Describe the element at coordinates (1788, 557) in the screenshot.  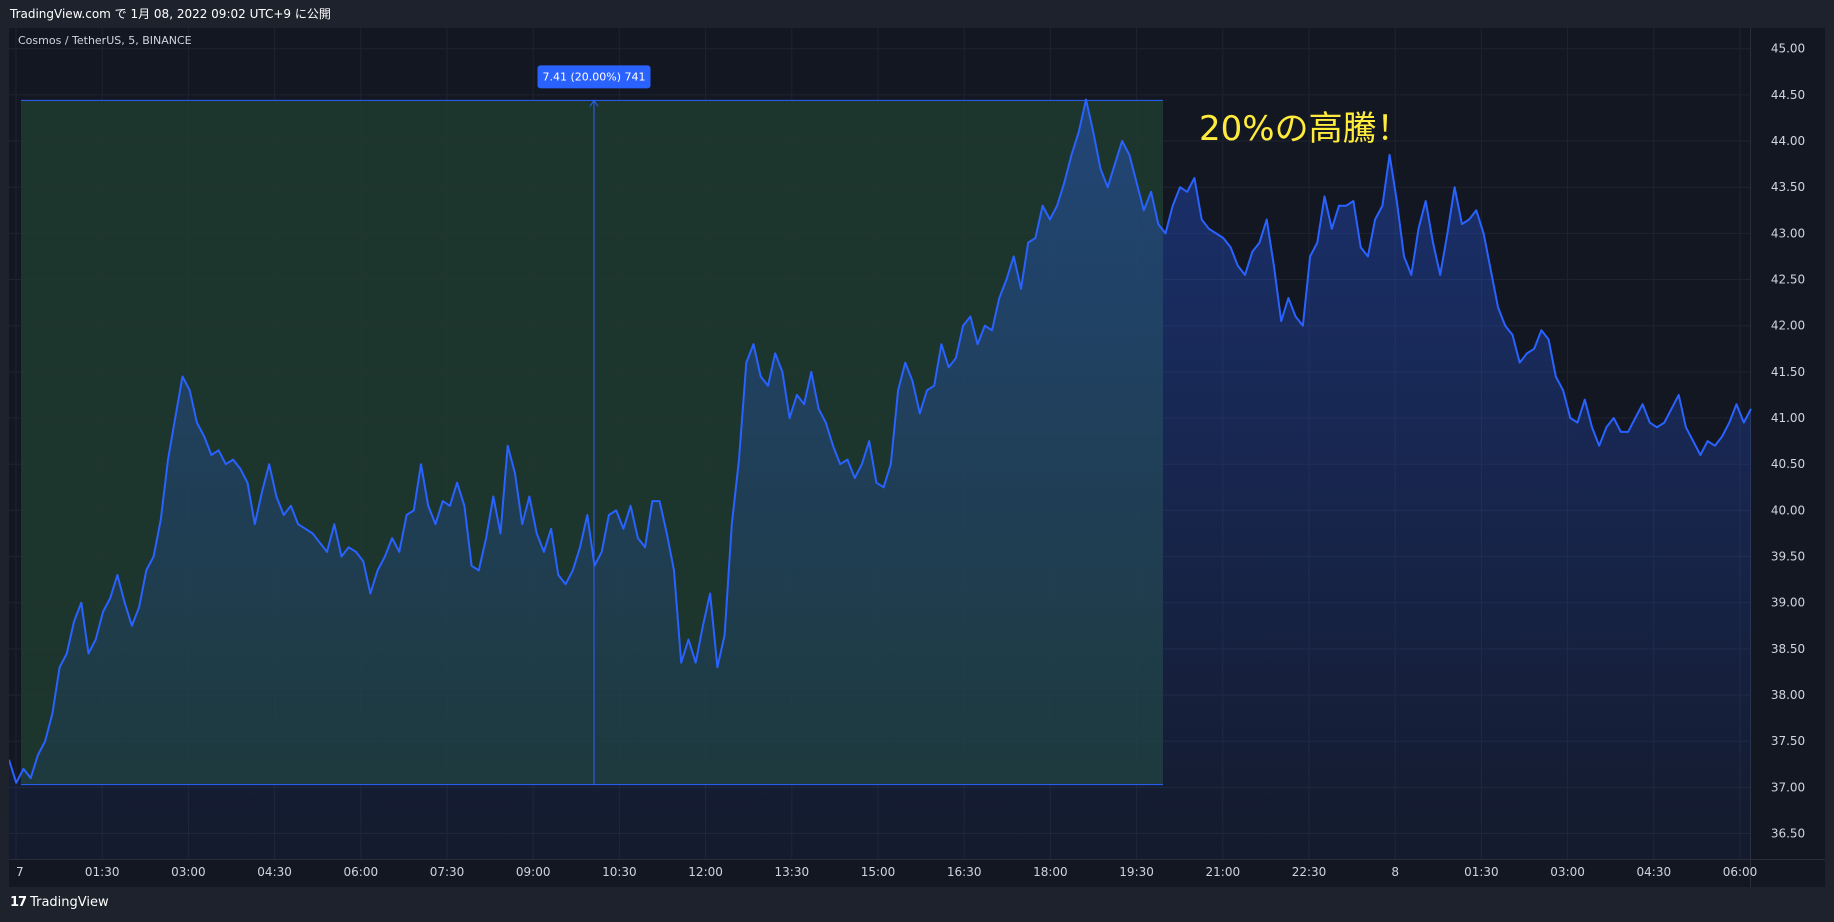
I see `y-tick-label: 39.50` at that location.